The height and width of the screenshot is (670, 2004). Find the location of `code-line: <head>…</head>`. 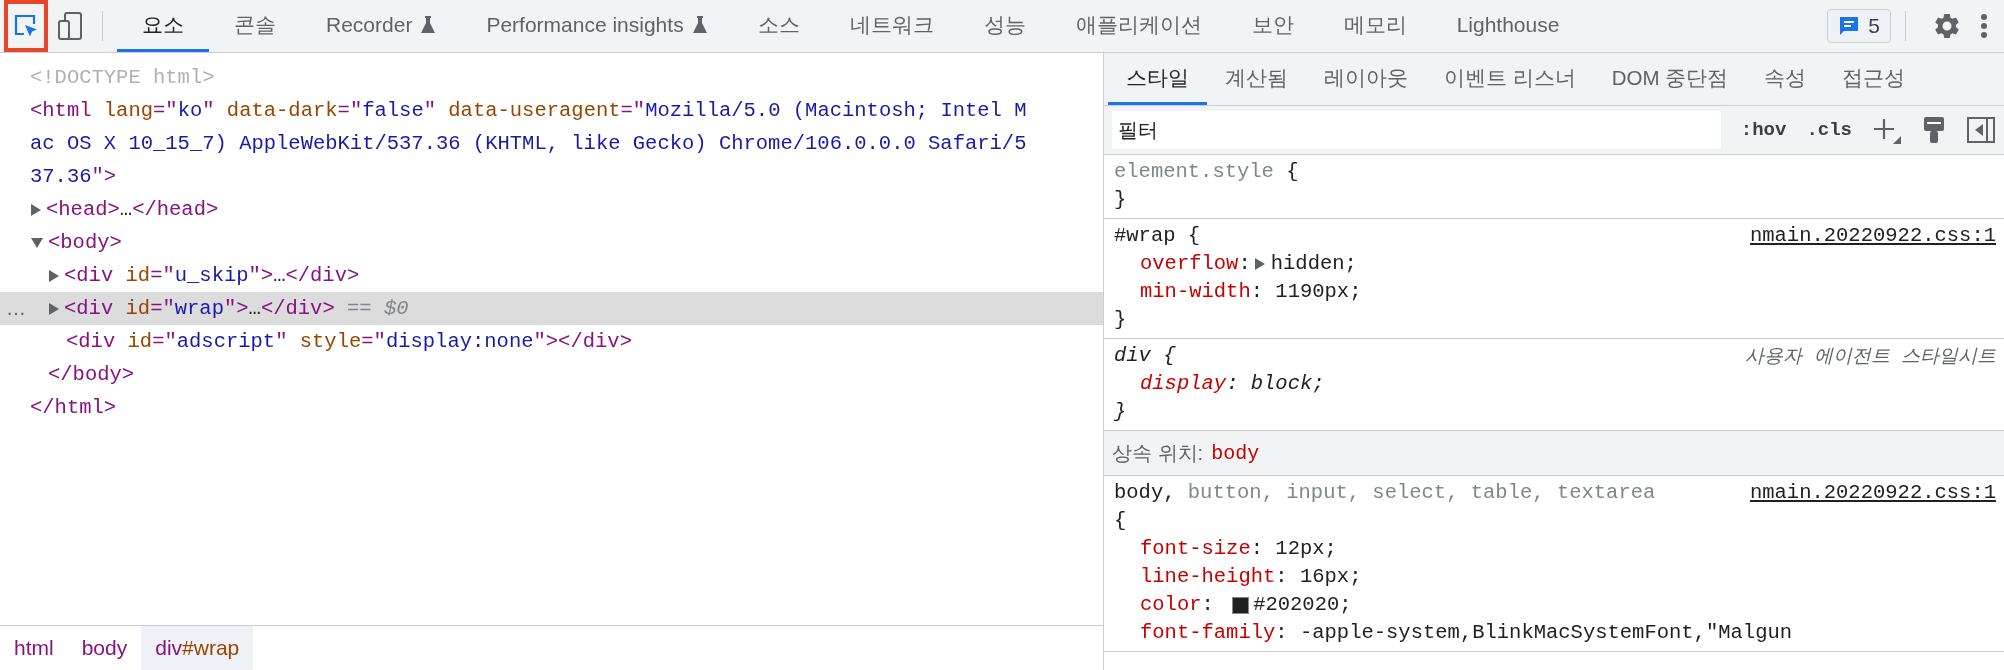

code-line: <head>…</head> is located at coordinates (132, 209).